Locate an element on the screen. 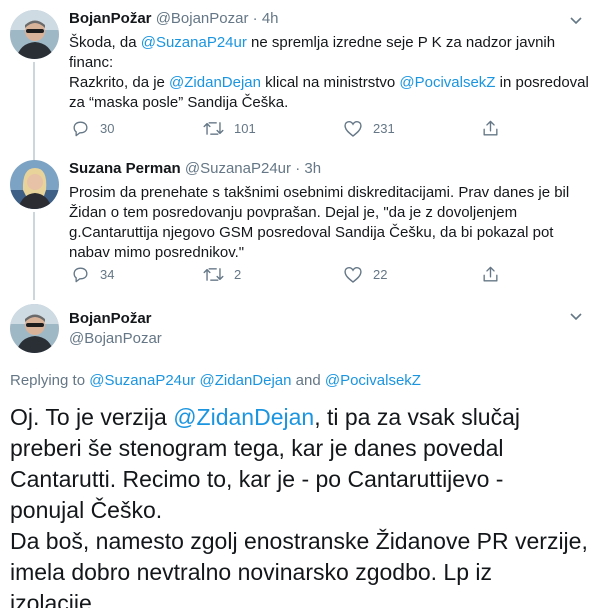 The image size is (600, 608). user-handle-row: @BojanPozar is located at coordinates (115, 338).